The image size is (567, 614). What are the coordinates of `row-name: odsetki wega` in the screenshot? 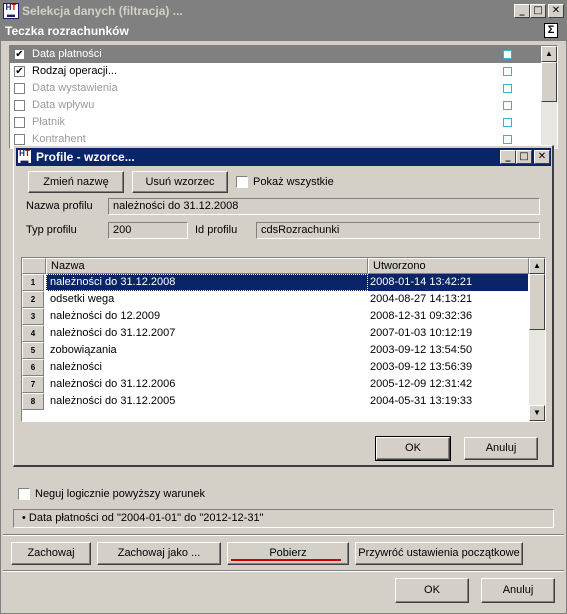 It's located at (207, 299).